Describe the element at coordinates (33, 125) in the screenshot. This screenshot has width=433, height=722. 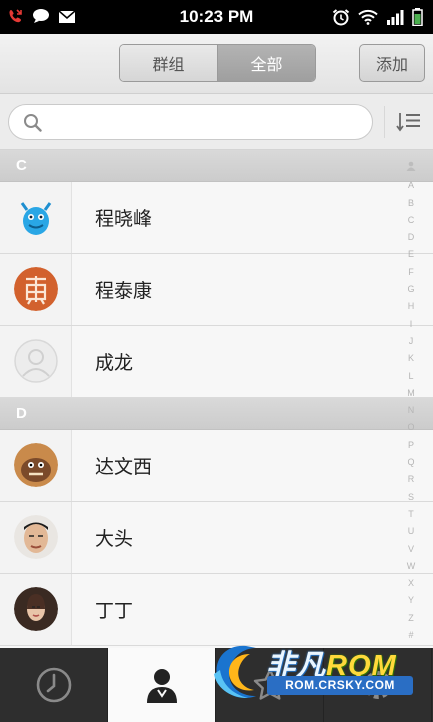
I see `search-icon` at that location.